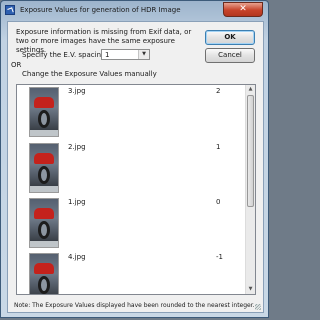  Describe the element at coordinates (89, 74) in the screenshot. I see `manual-change-label: Change the Exposure Values manually` at that location.